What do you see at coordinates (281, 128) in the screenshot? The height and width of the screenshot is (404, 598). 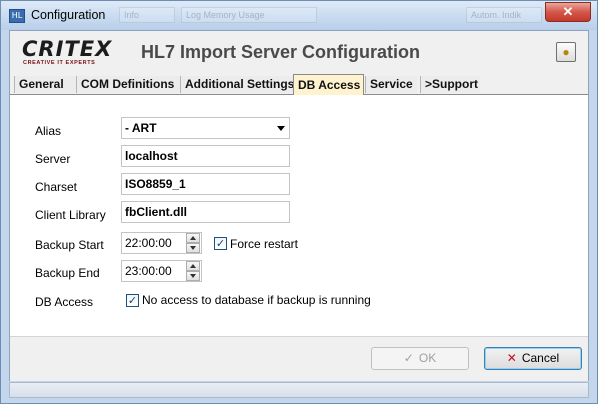 I see `chevron-down-icon` at bounding box center [281, 128].